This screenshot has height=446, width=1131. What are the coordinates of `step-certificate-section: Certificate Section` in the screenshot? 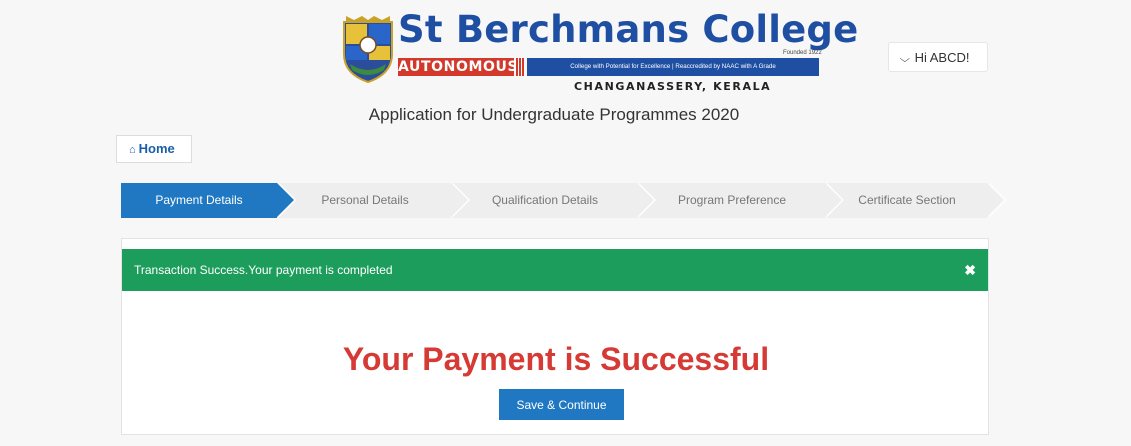 It's located at (916, 200).